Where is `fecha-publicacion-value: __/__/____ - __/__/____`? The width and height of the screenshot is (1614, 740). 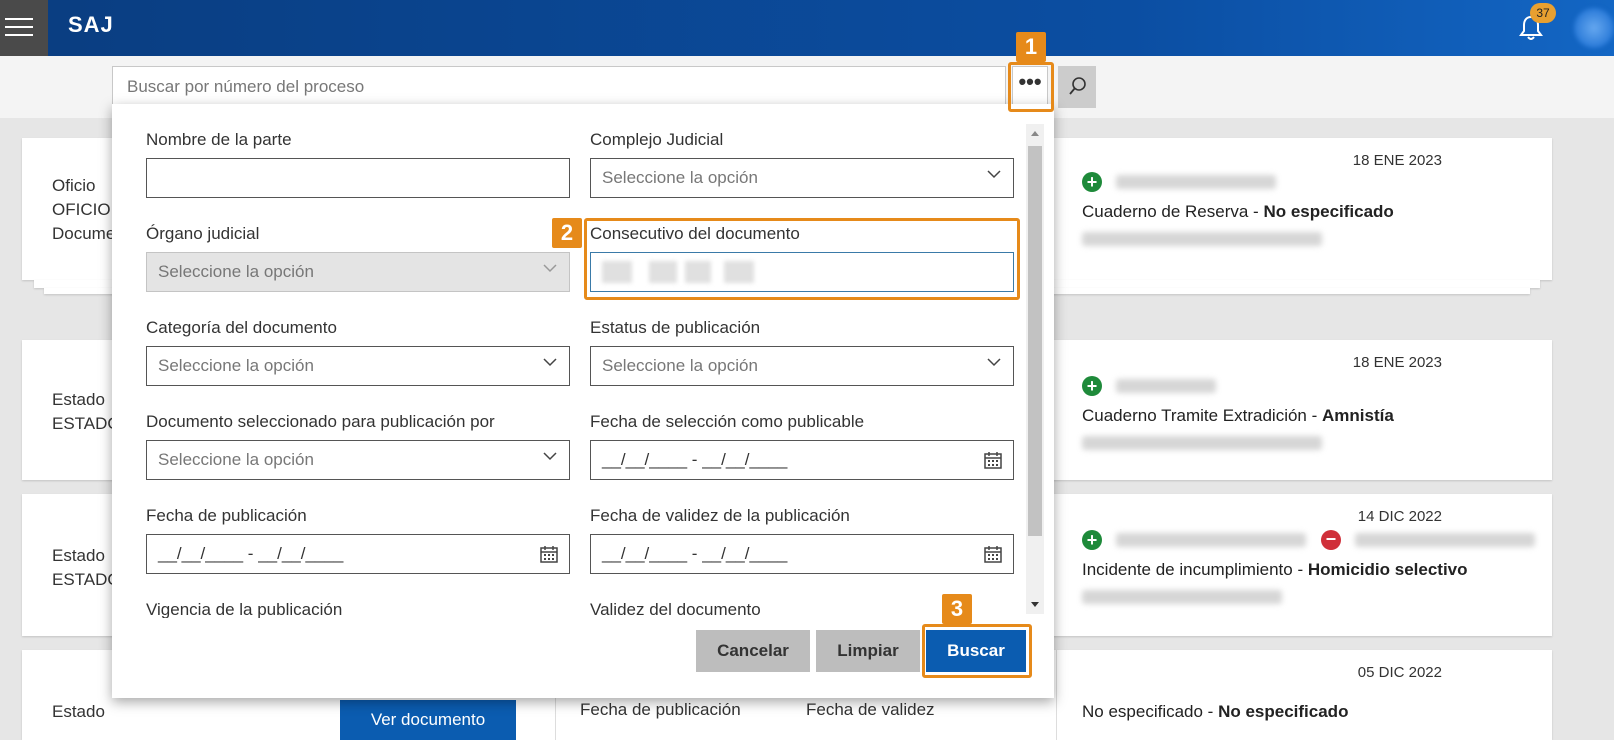 fecha-publicacion-value: __/__/____ - __/__/____ is located at coordinates (251, 553).